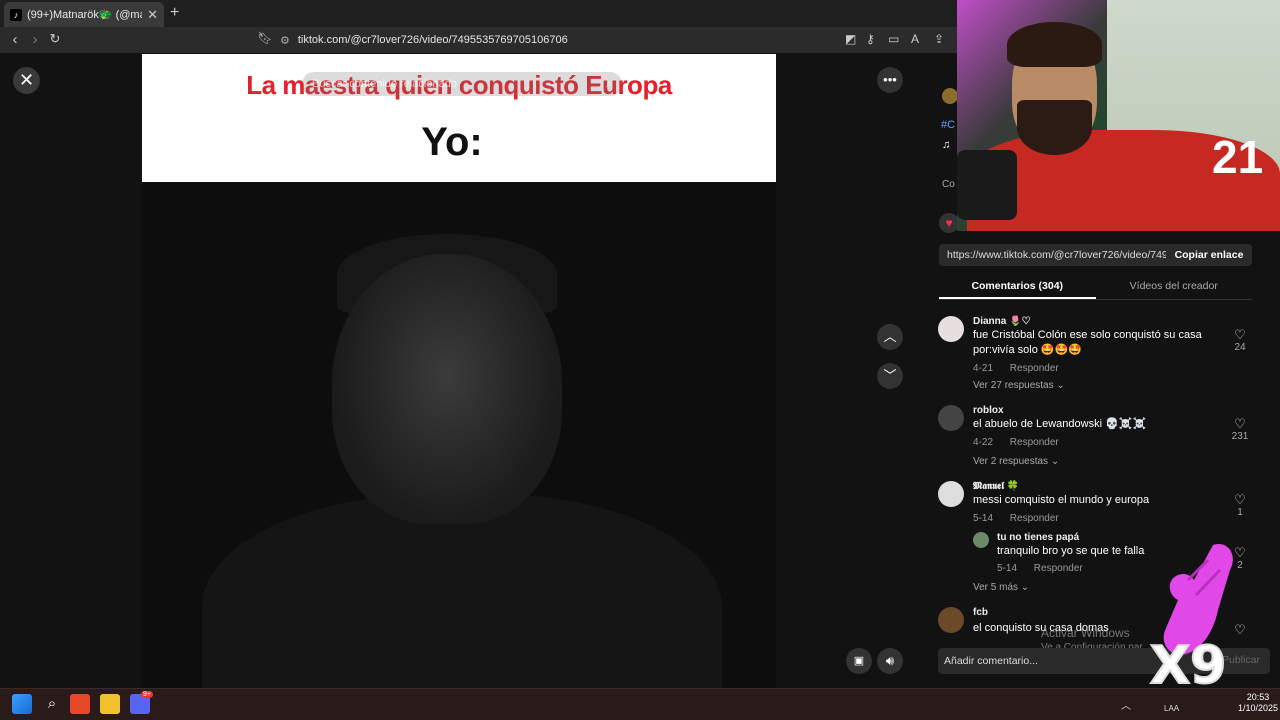 Image resolution: width=1280 pixels, height=720 pixels. What do you see at coordinates (452, 142) in the screenshot?
I see `meme-yo-text: Yo:` at bounding box center [452, 142].